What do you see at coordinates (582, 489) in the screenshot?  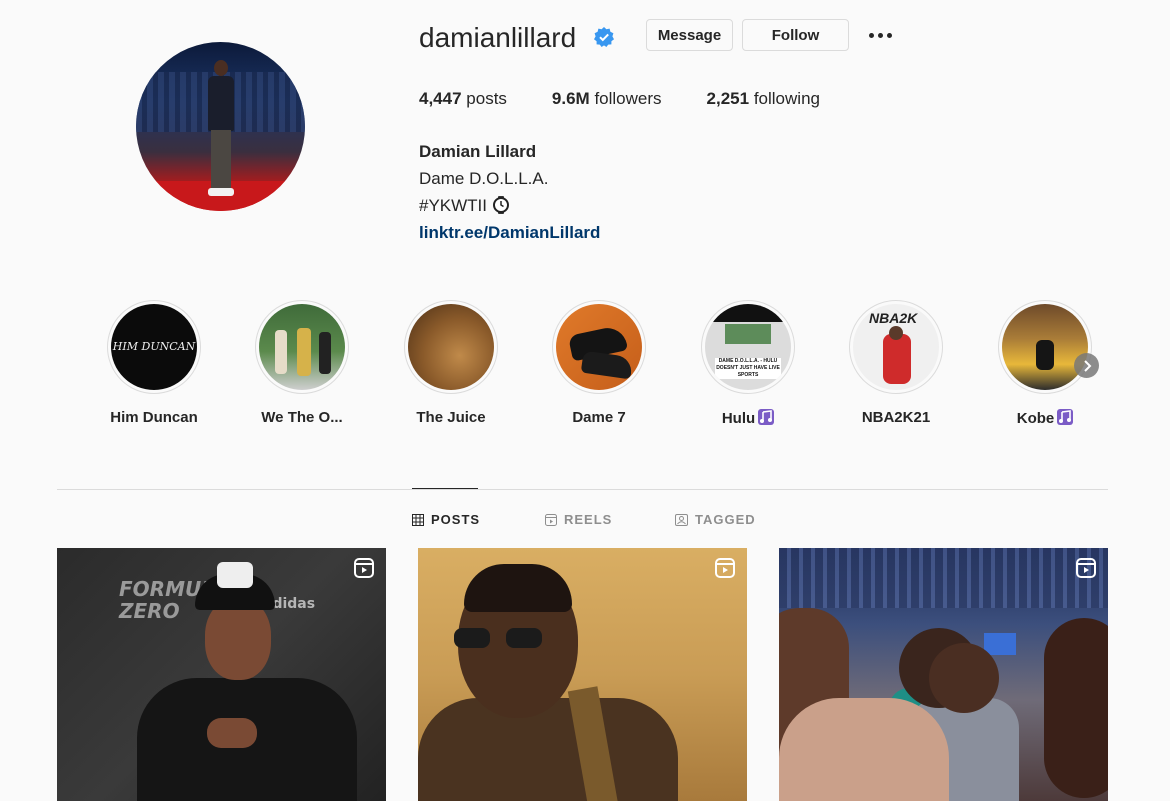 I see `tabs-divider` at bounding box center [582, 489].